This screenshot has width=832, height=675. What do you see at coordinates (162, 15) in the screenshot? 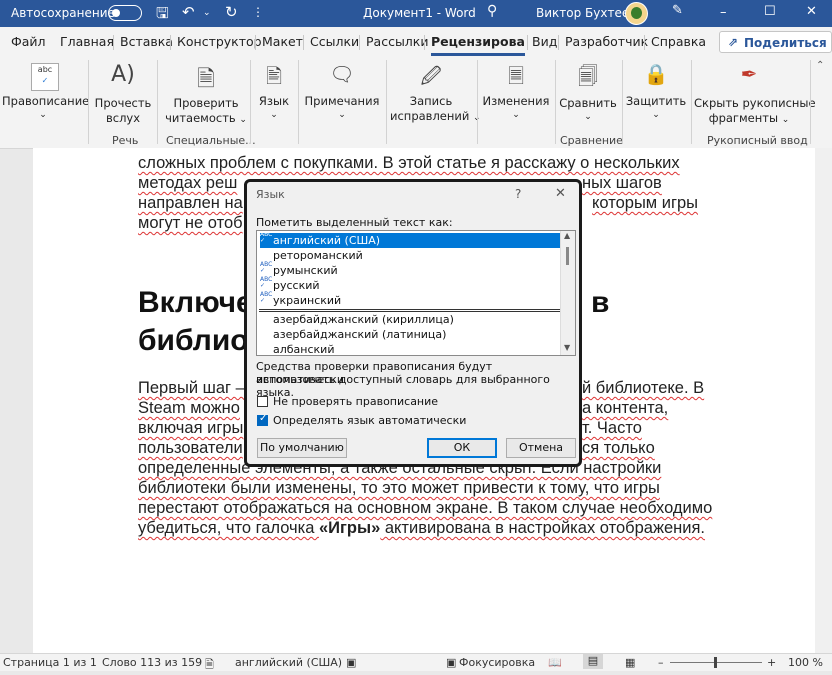
I see `save-icon: 🖫` at bounding box center [162, 15].